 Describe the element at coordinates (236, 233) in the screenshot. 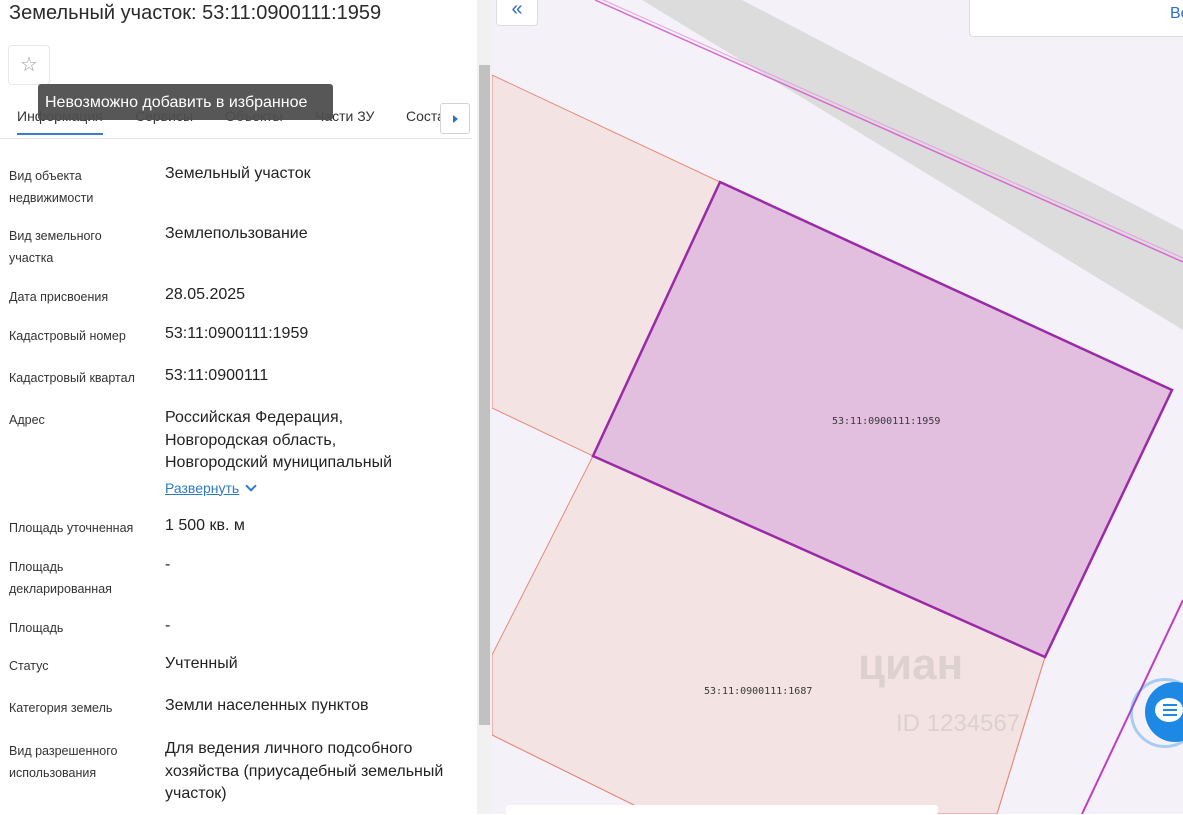

I see `value-land-type: Землепользование` at that location.